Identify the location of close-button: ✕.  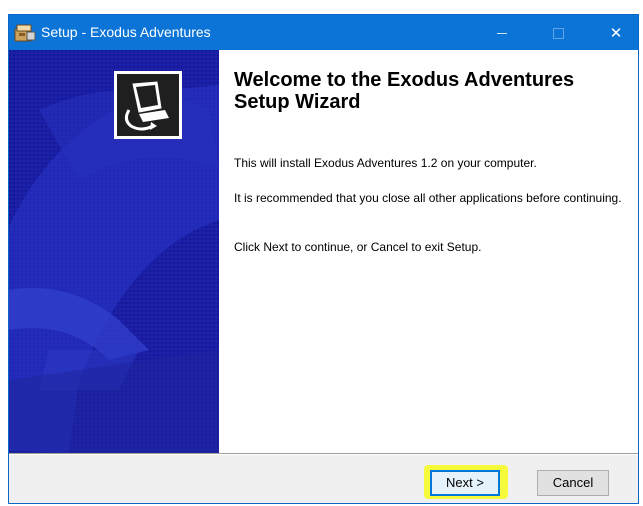
(616, 32).